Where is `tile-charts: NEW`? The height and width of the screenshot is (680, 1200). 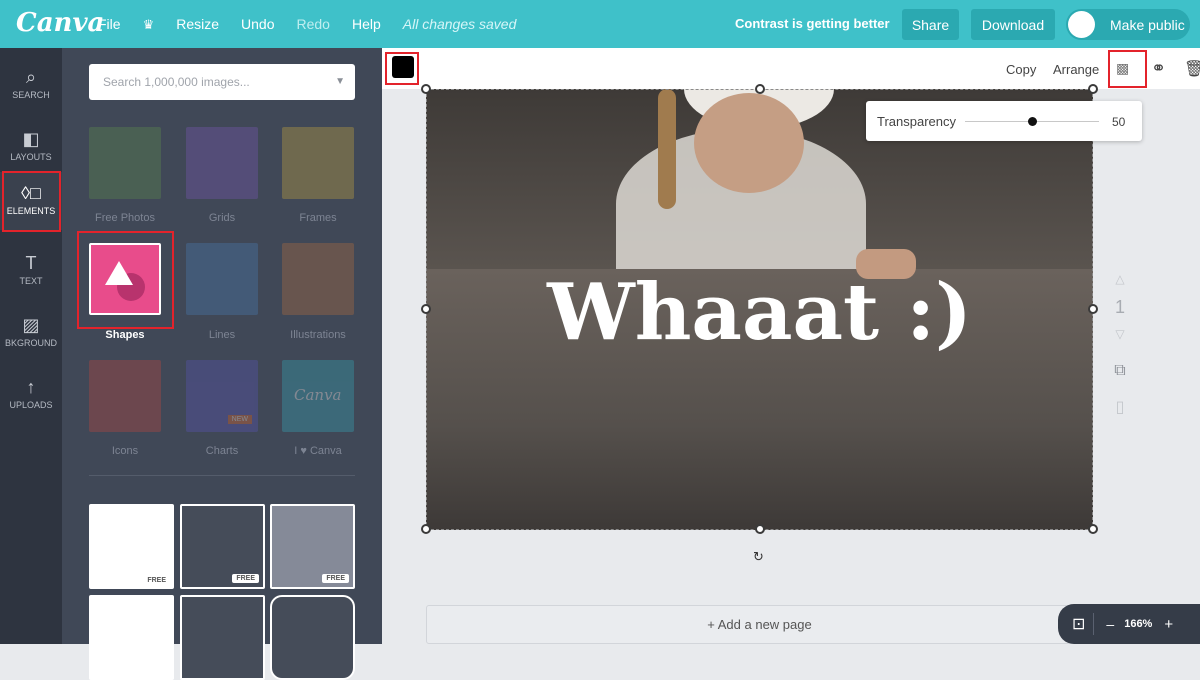 tile-charts: NEW is located at coordinates (222, 396).